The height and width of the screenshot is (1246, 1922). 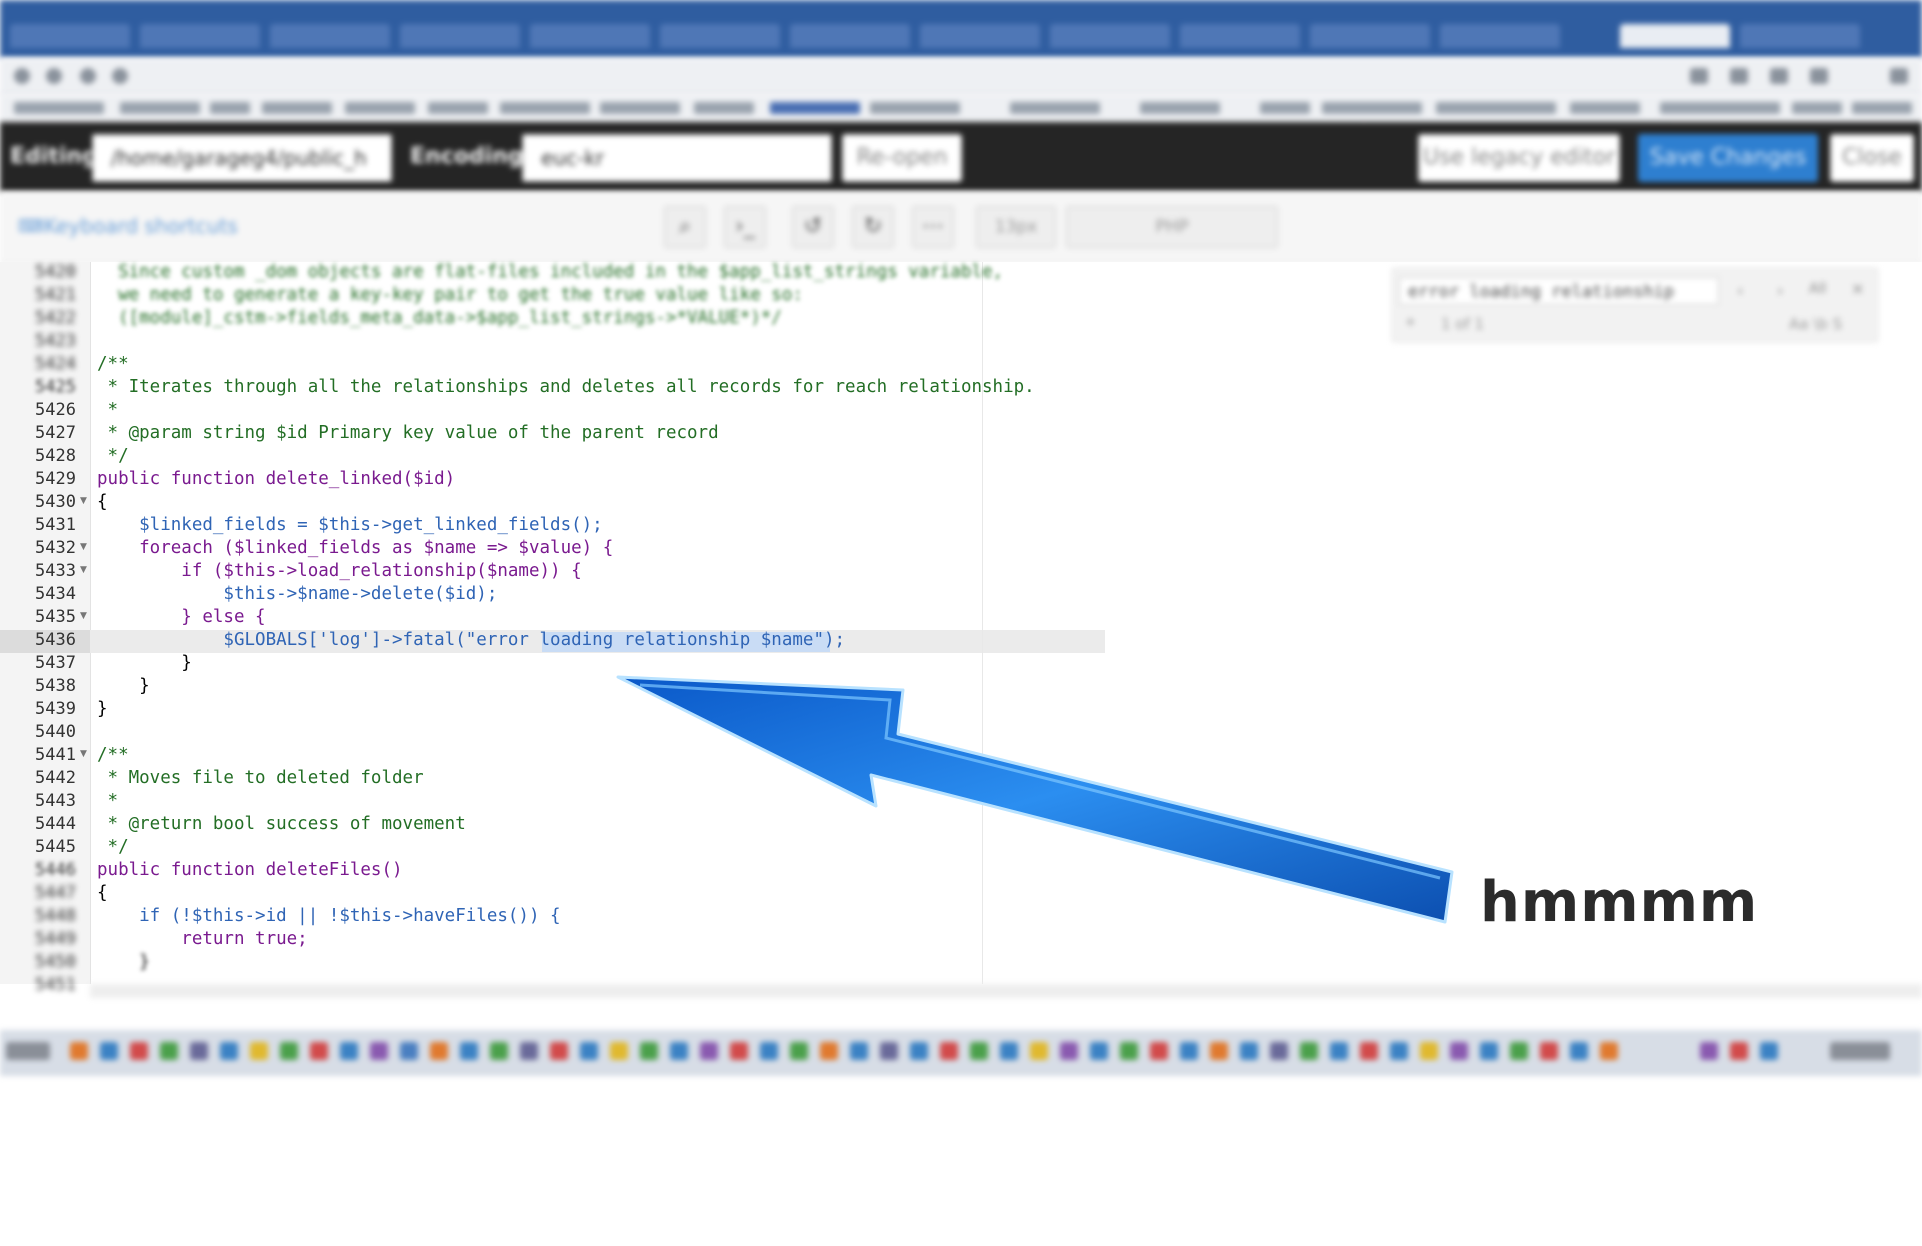 I want to click on horizontal-scrollbar, so click(x=1006, y=991).